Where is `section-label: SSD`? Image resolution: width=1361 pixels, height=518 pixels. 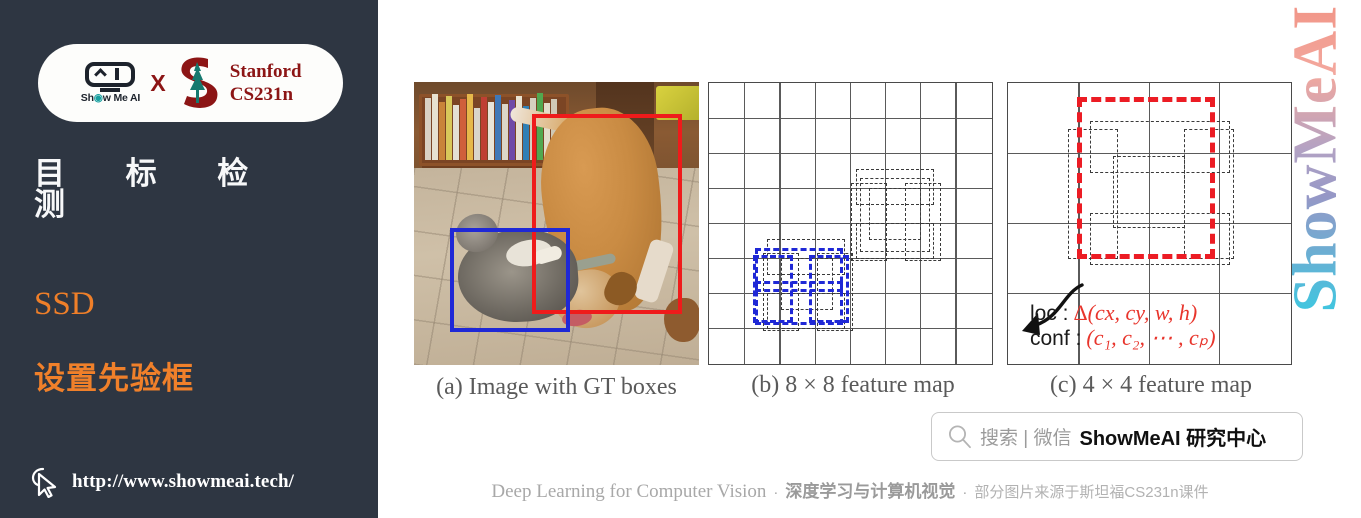 section-label: SSD is located at coordinates (64, 304).